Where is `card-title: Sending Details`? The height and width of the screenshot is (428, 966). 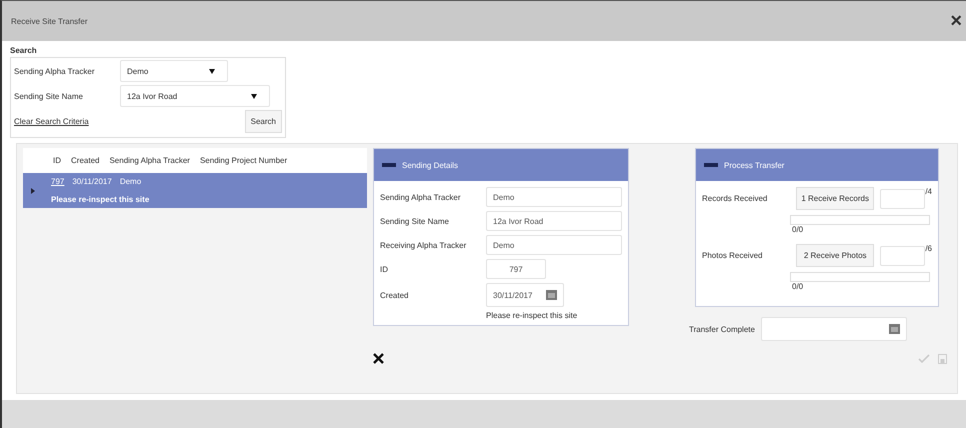
card-title: Sending Details is located at coordinates (430, 165).